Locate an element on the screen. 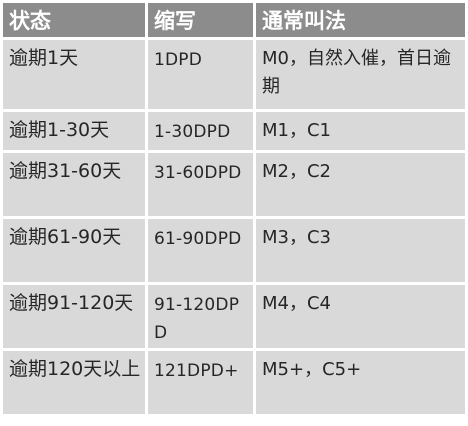 This screenshot has height=426, width=468. cell-common-name: M3，C3 is located at coordinates (360, 252).